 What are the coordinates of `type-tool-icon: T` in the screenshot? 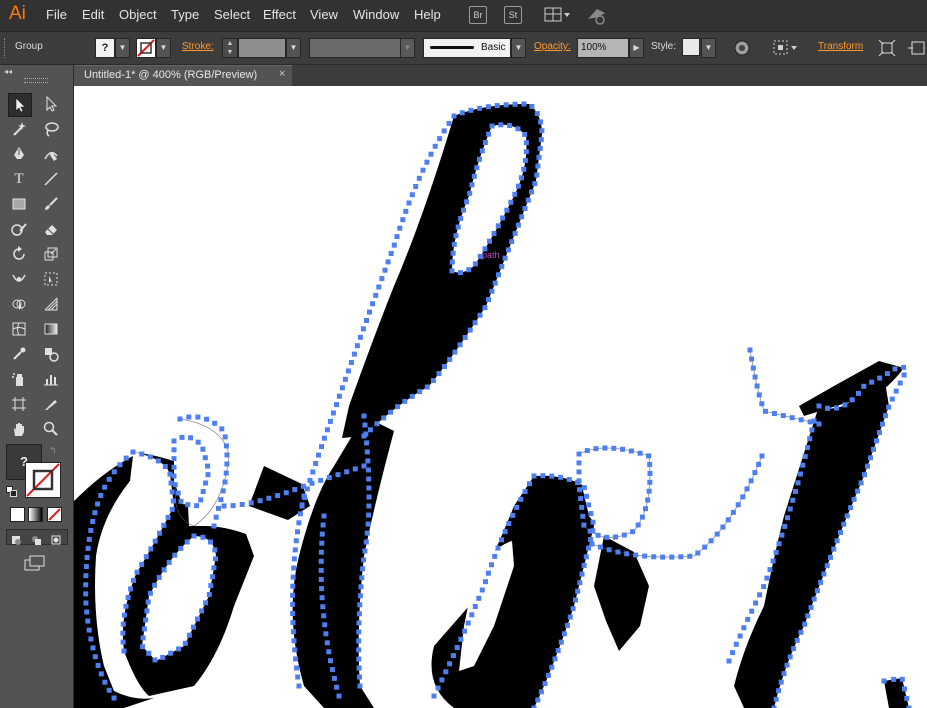 It's located at (19, 179).